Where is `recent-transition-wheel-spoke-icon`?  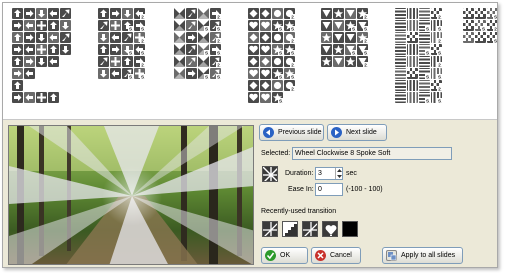
recent-transition-wheel-spoke-icon is located at coordinates (310, 229).